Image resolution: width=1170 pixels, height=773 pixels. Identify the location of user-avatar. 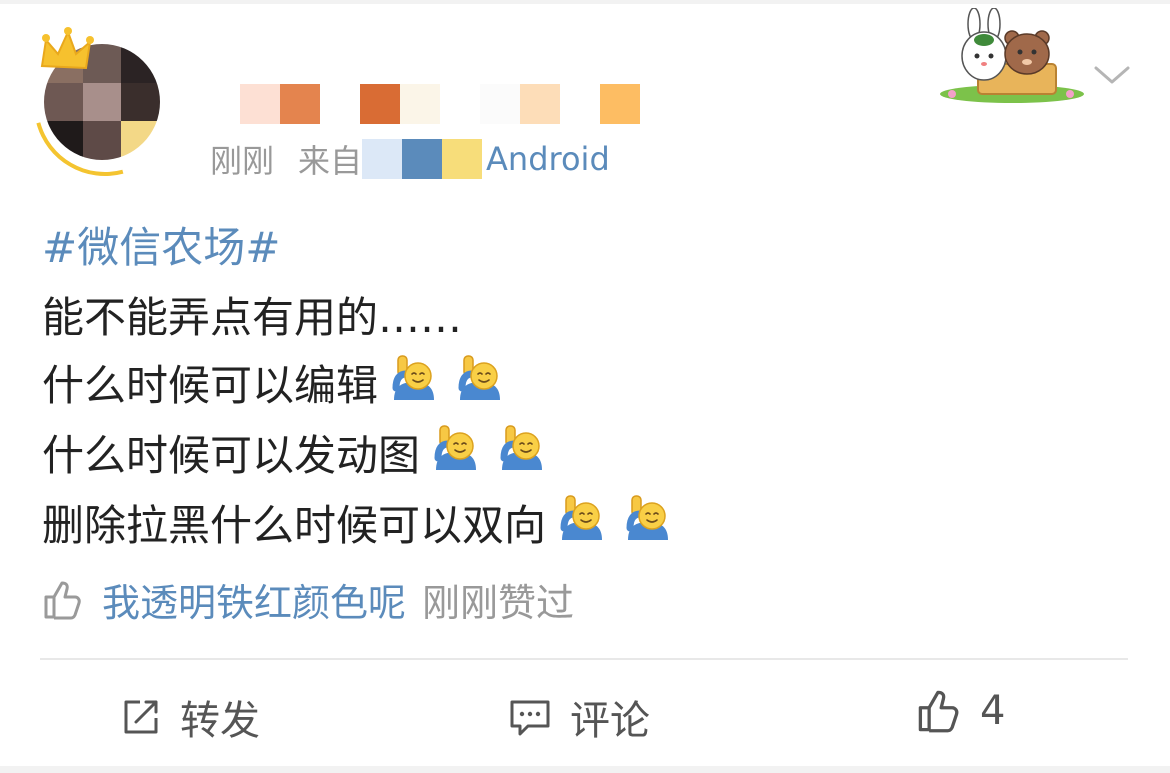
(105, 105).